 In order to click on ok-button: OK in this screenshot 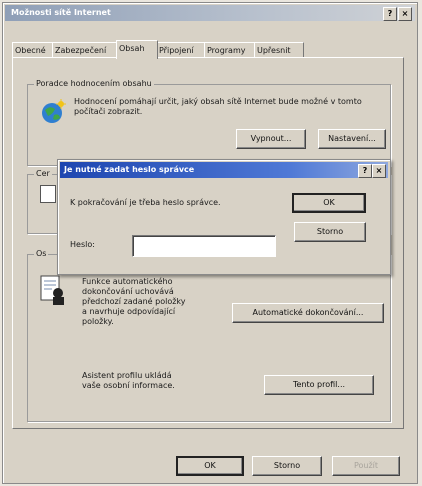, I will do `click(210, 466)`.